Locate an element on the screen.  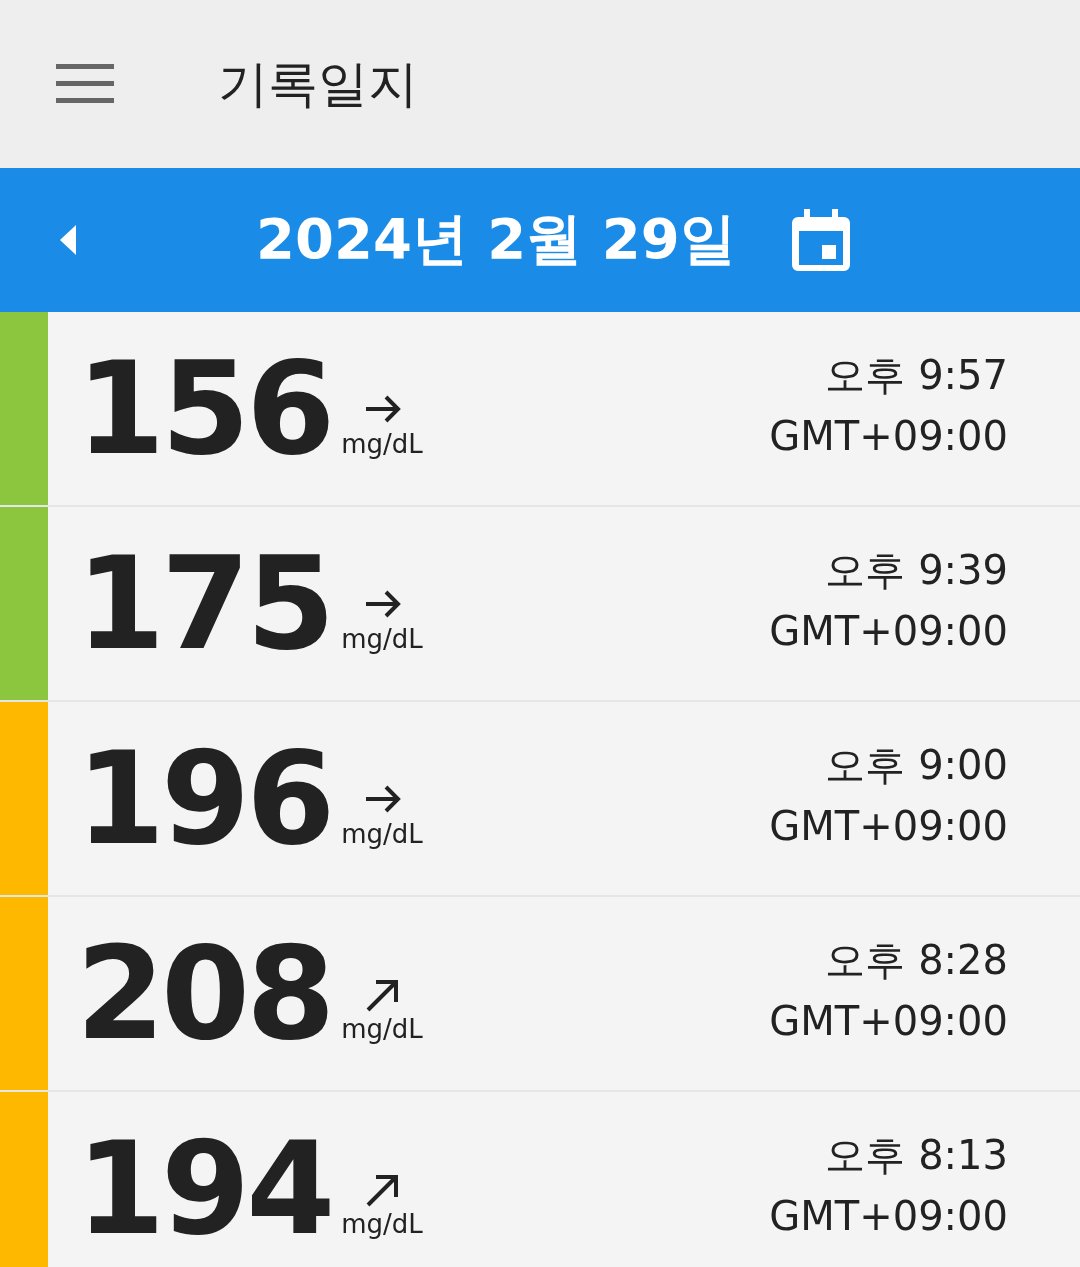
previous-day-icon is located at coordinates (68, 240).